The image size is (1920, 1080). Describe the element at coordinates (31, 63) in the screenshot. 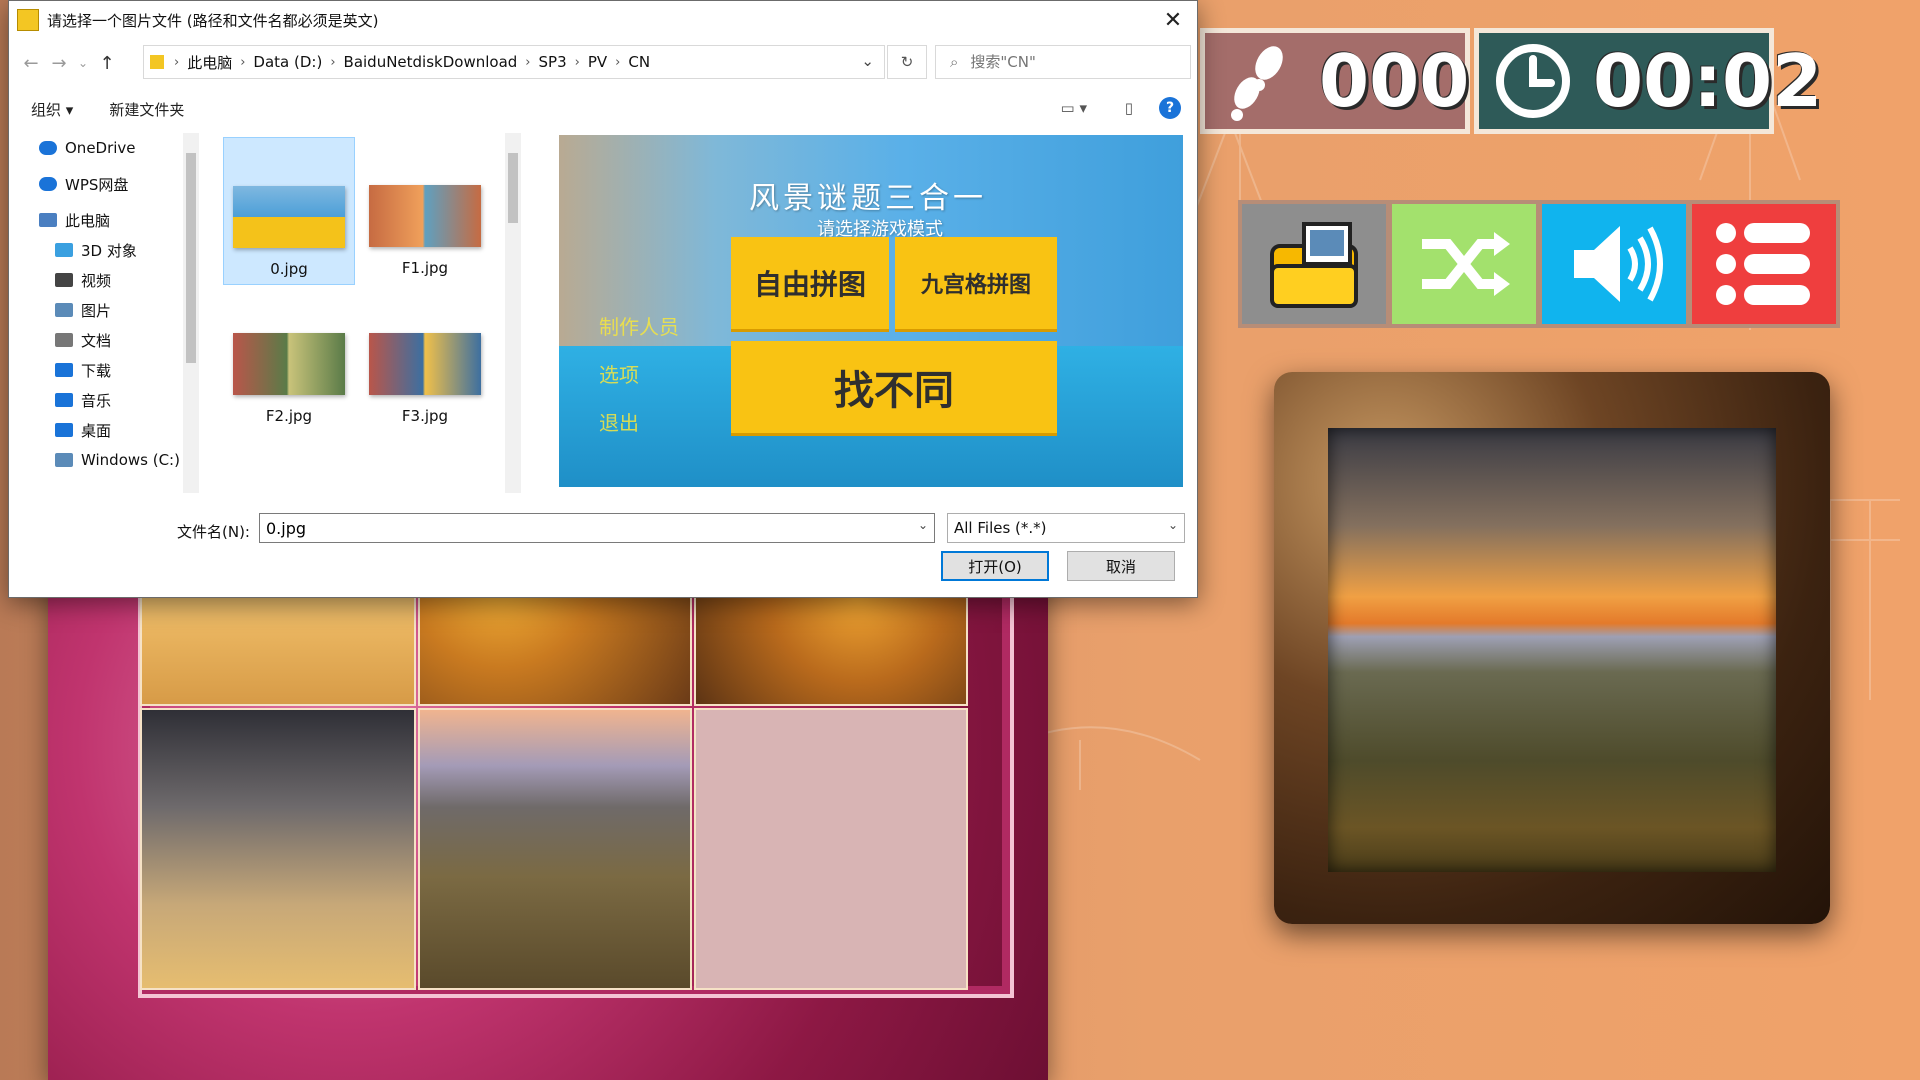

I see `back-arrow-icon: ←` at that location.